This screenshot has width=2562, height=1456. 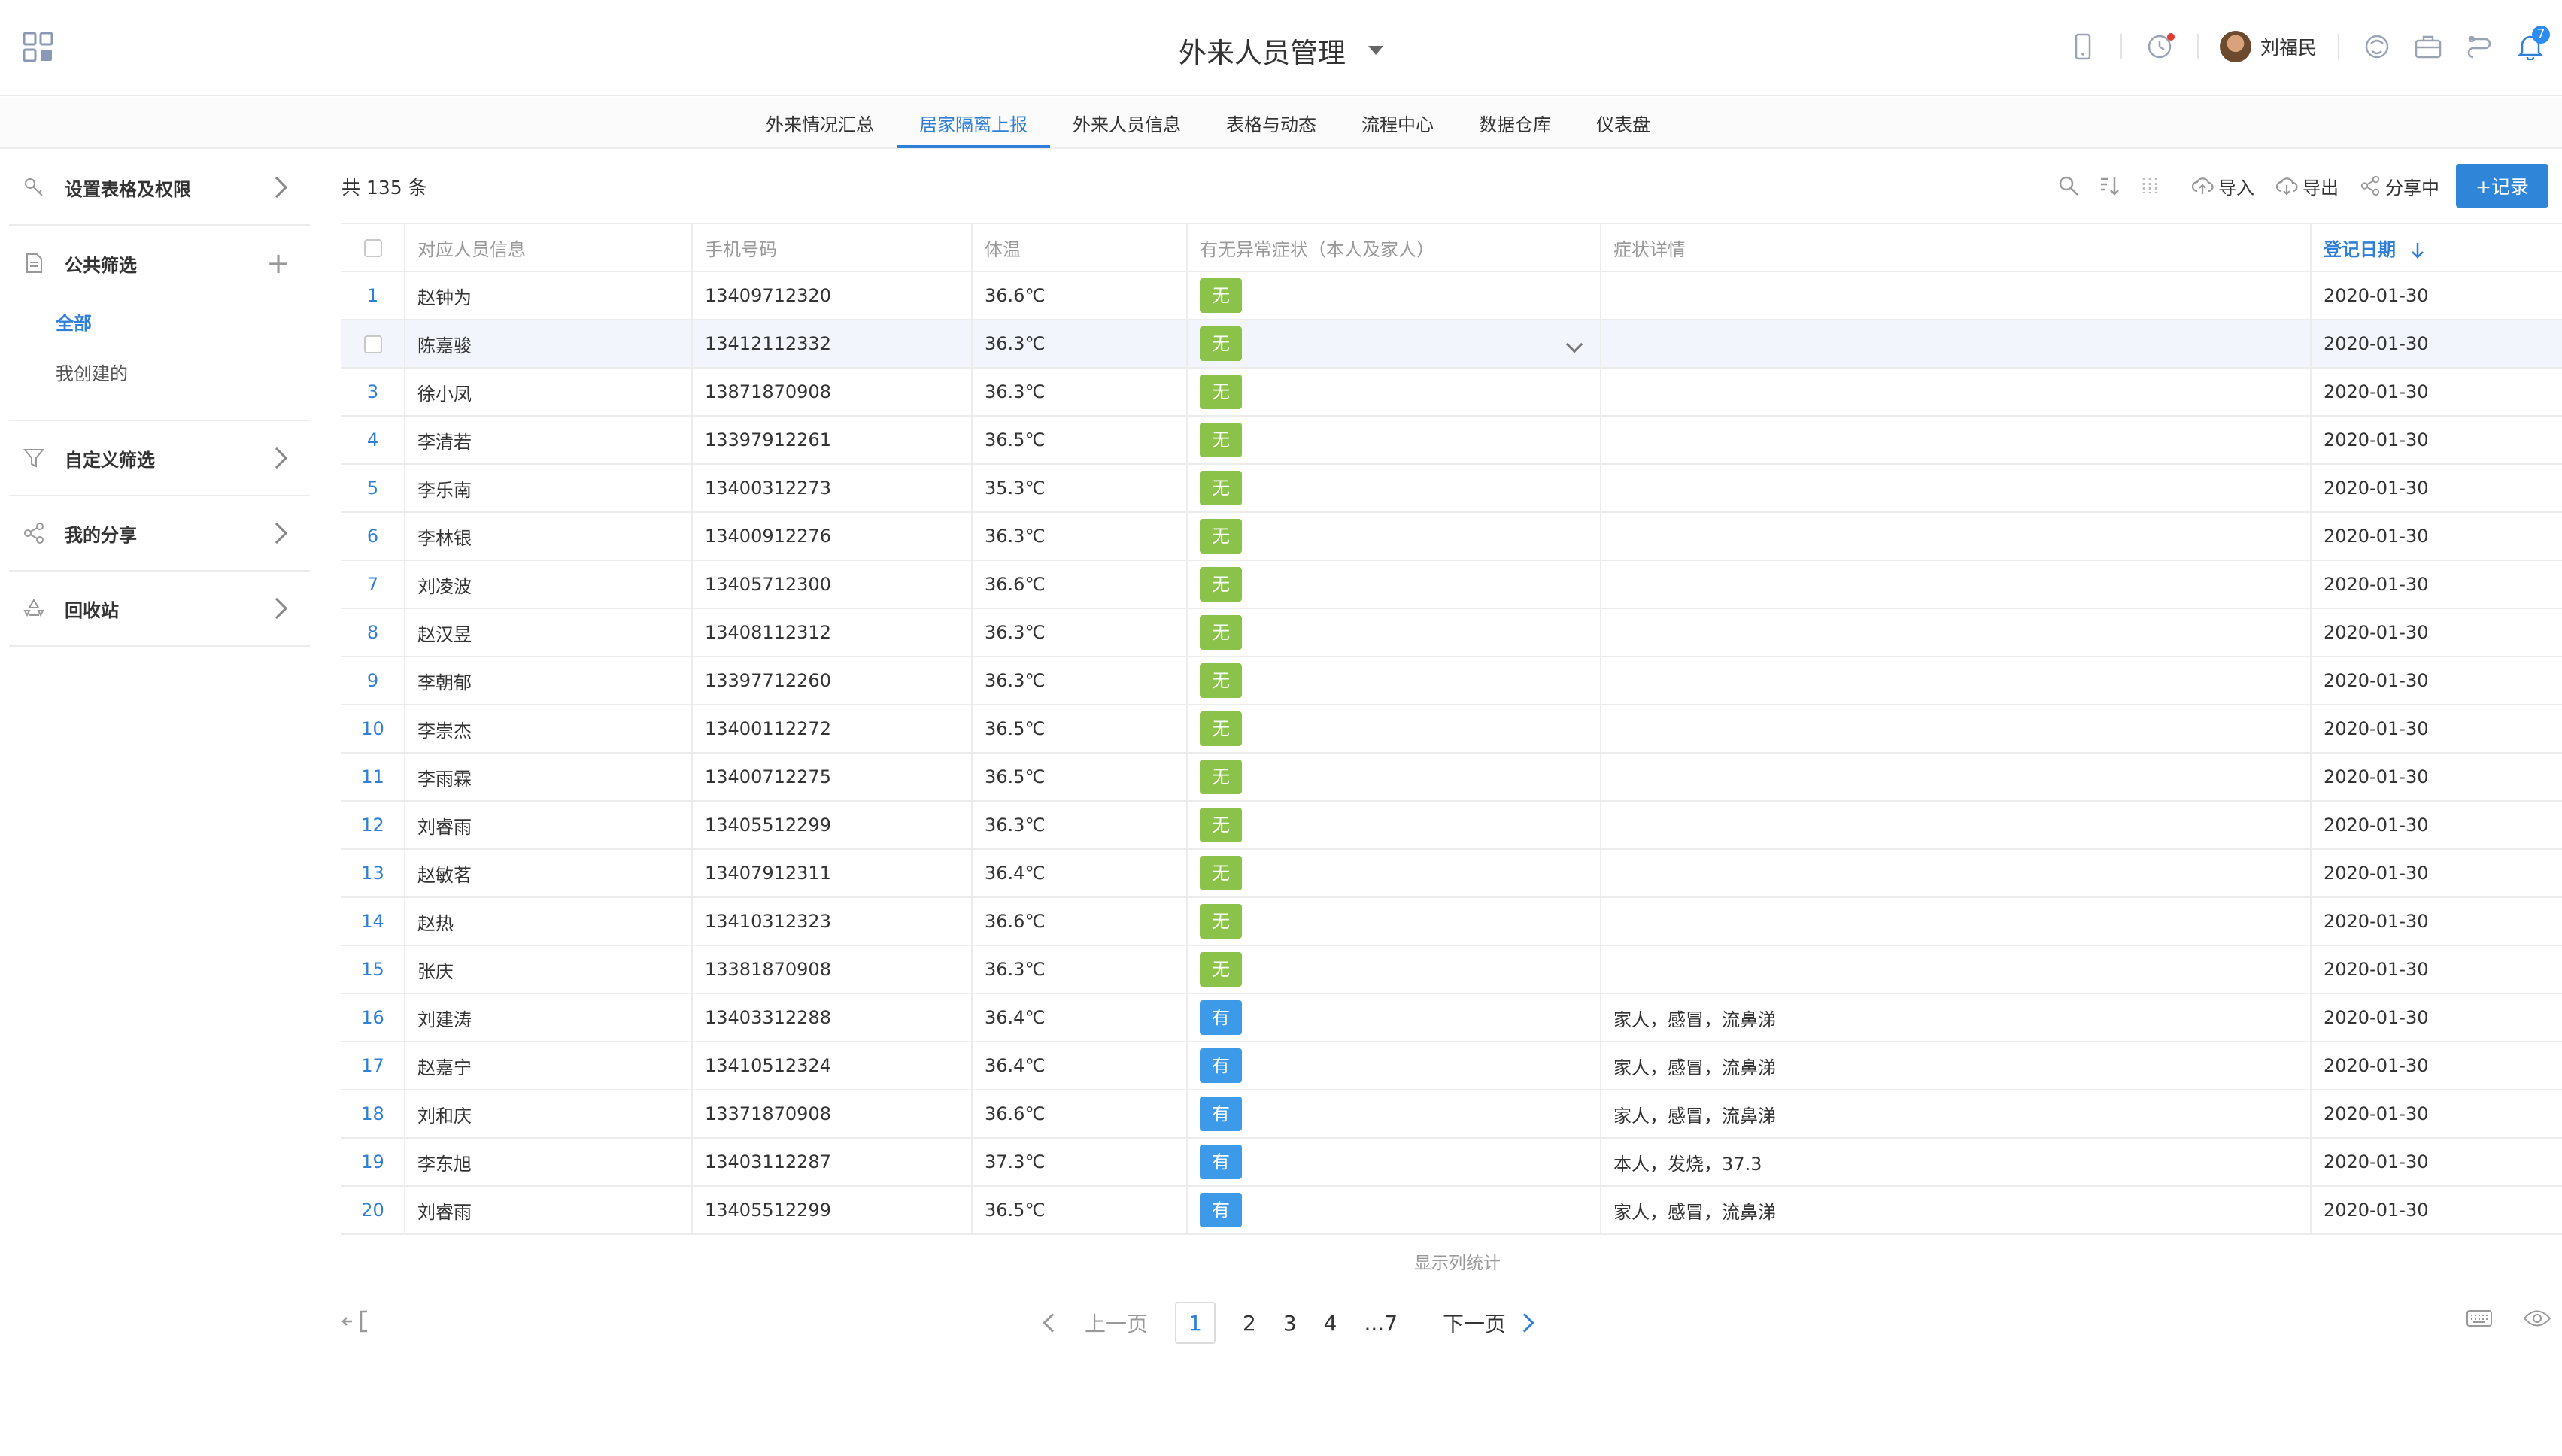 I want to click on briefcase-icon, so click(x=2428, y=46).